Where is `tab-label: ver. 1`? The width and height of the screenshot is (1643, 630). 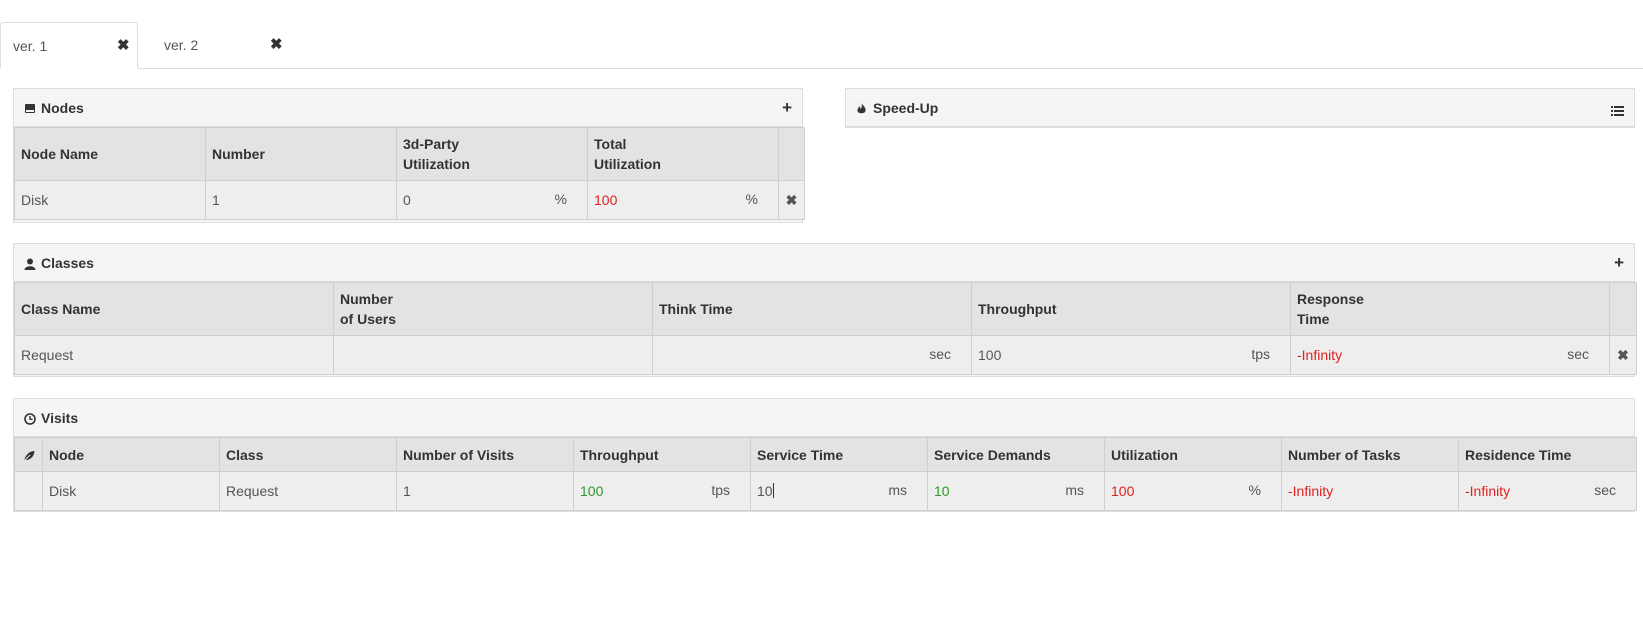
tab-label: ver. 1 is located at coordinates (30, 46).